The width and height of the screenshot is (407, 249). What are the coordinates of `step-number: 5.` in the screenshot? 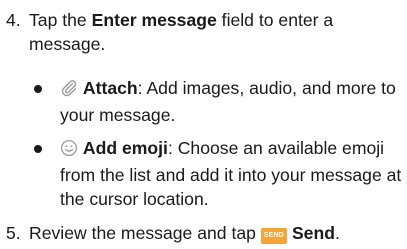 It's located at (13, 233).